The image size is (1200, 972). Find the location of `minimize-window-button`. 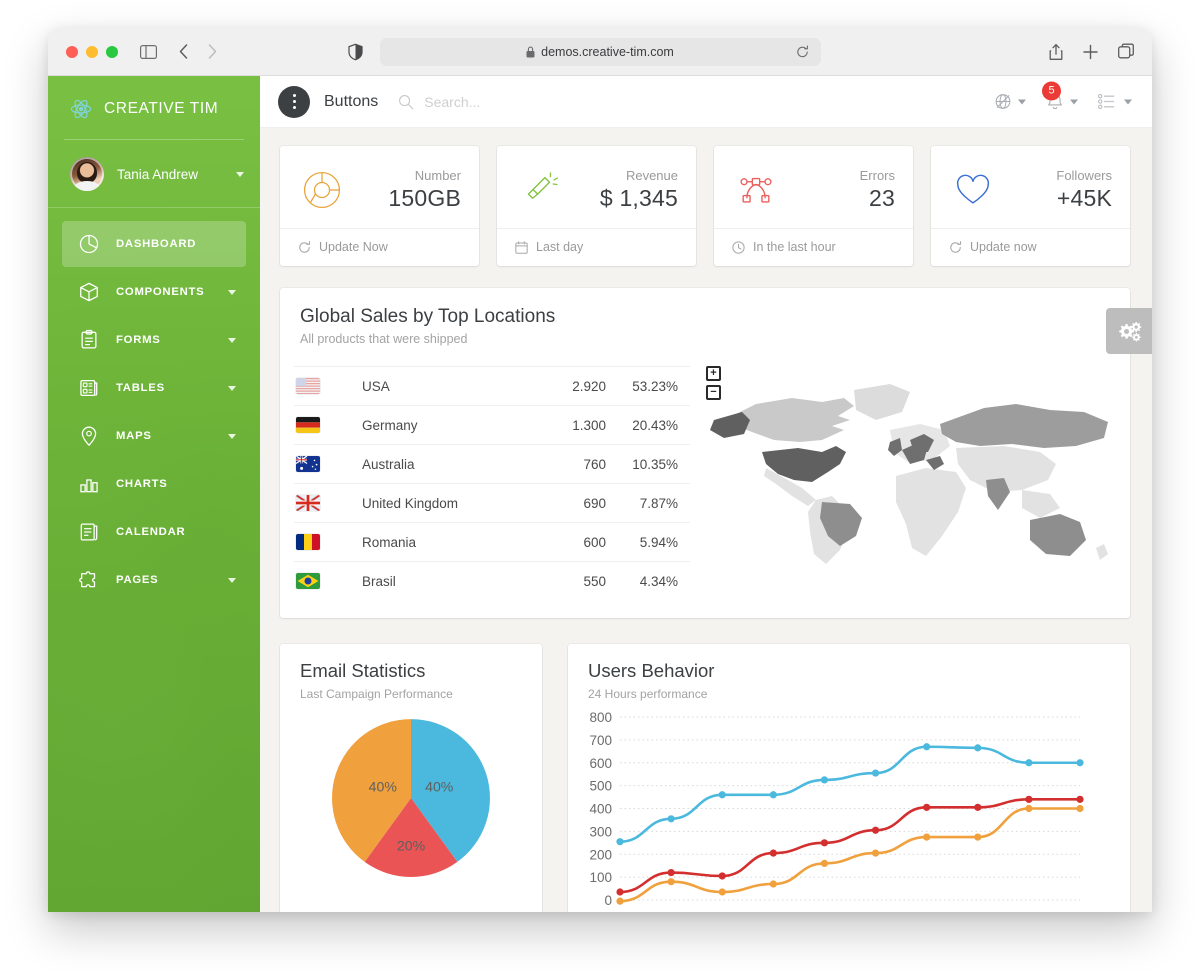

minimize-window-button is located at coordinates (92, 51).